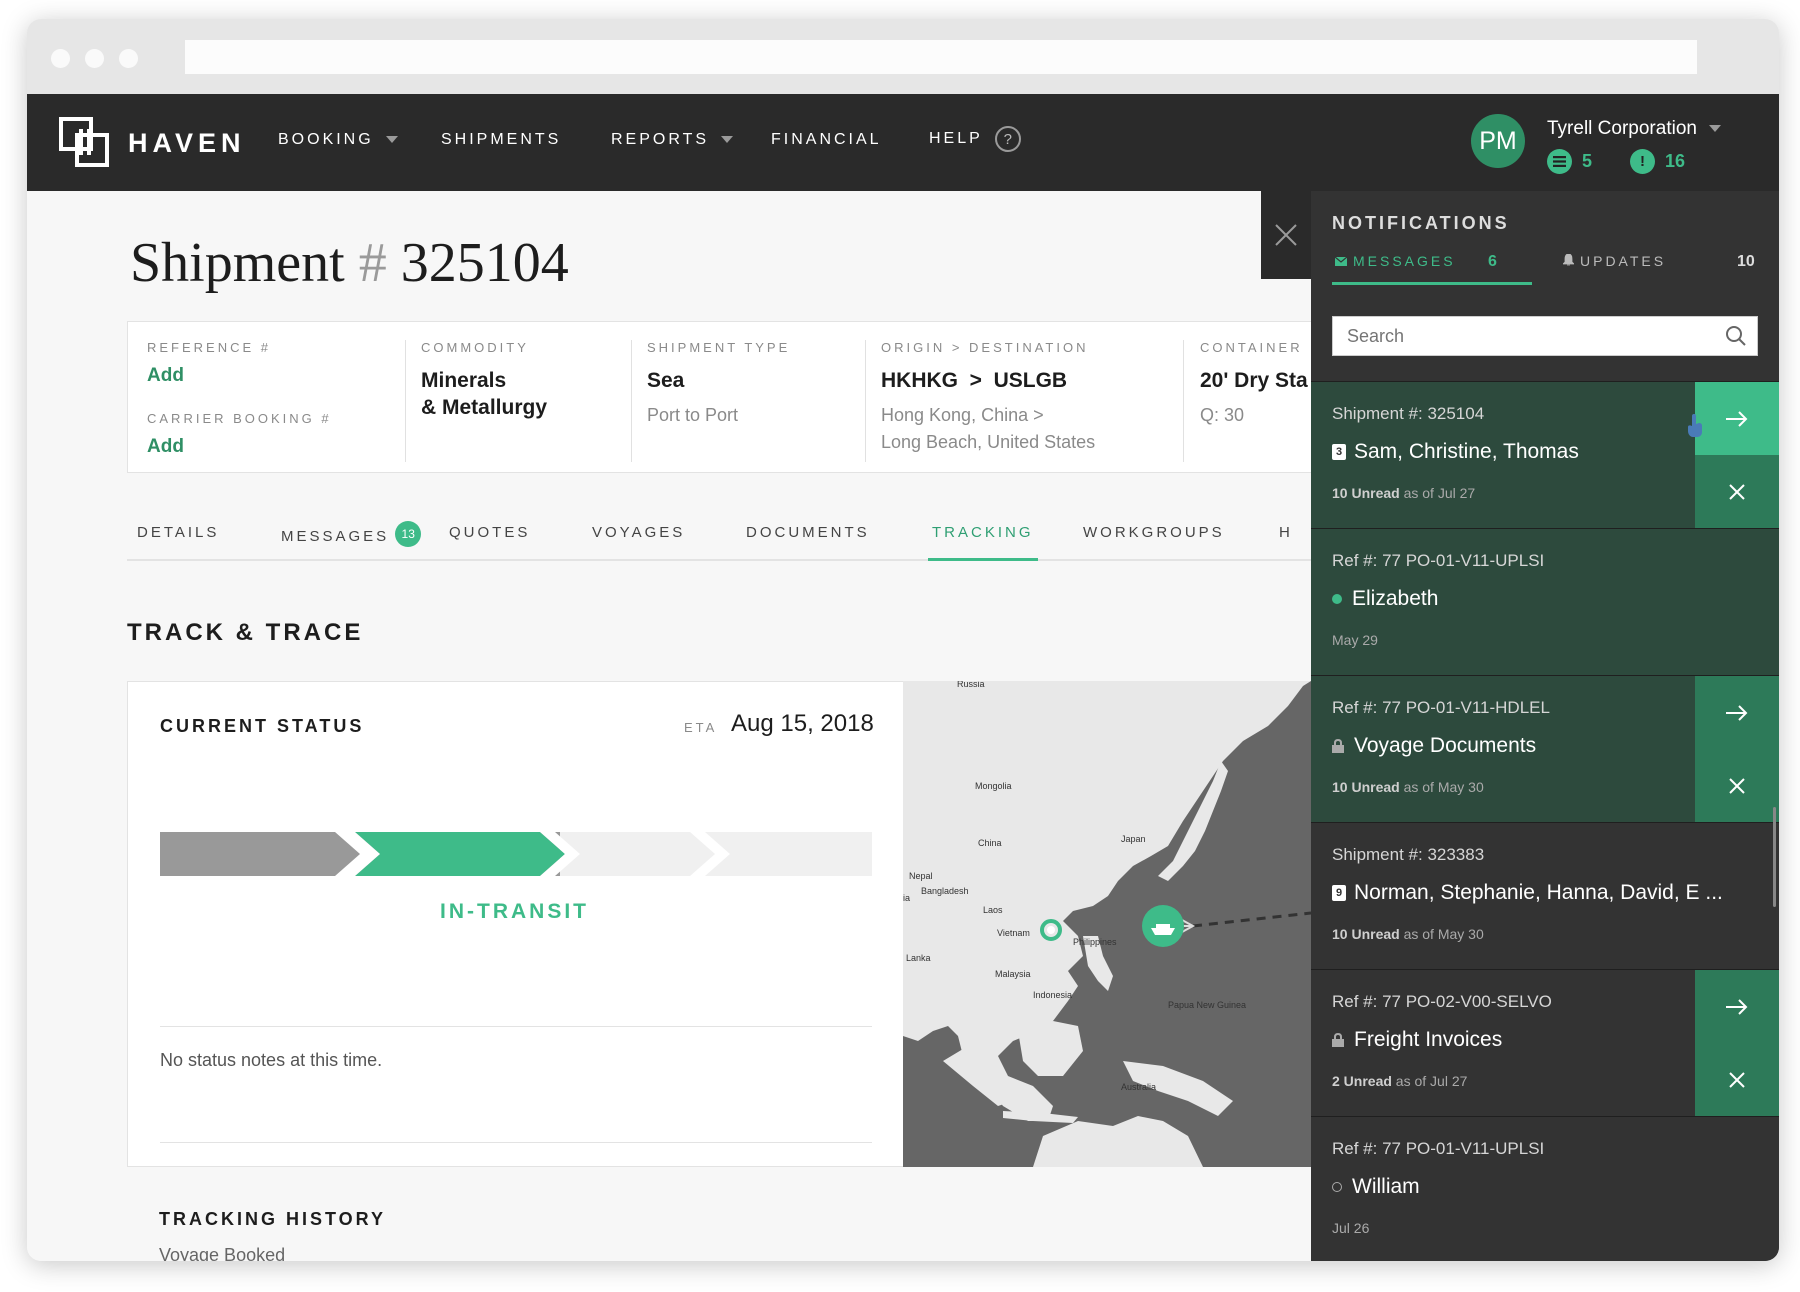 The width and height of the screenshot is (1800, 1292). I want to click on add-carrier-booking-link: Add, so click(239, 447).